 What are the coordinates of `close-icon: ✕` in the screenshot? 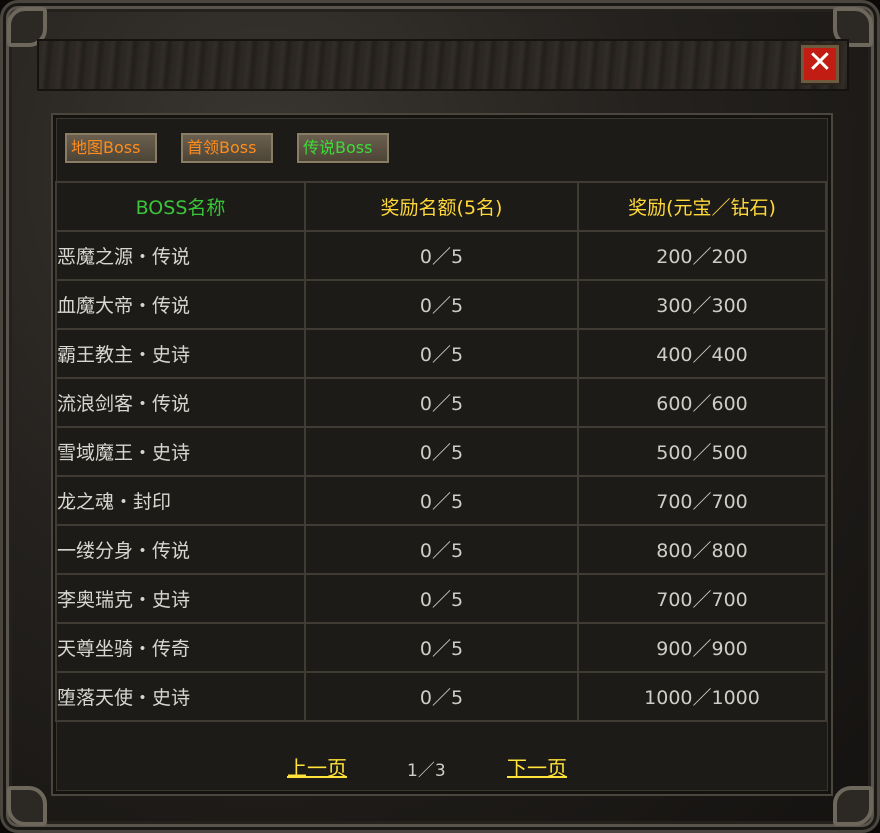 It's located at (820, 62).